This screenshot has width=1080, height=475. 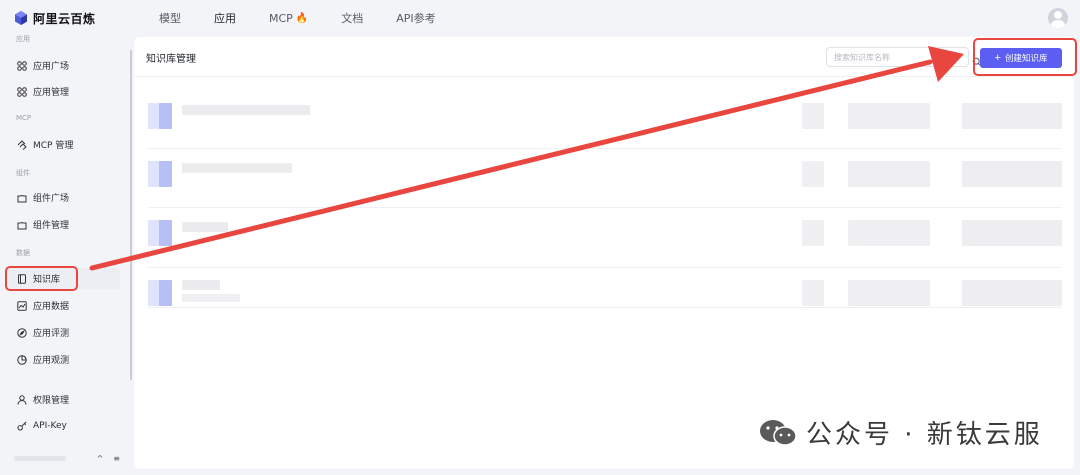 I want to click on top-tabs: 模型 应用 MCP 🔥 文档 API参考, so click(x=314, y=18).